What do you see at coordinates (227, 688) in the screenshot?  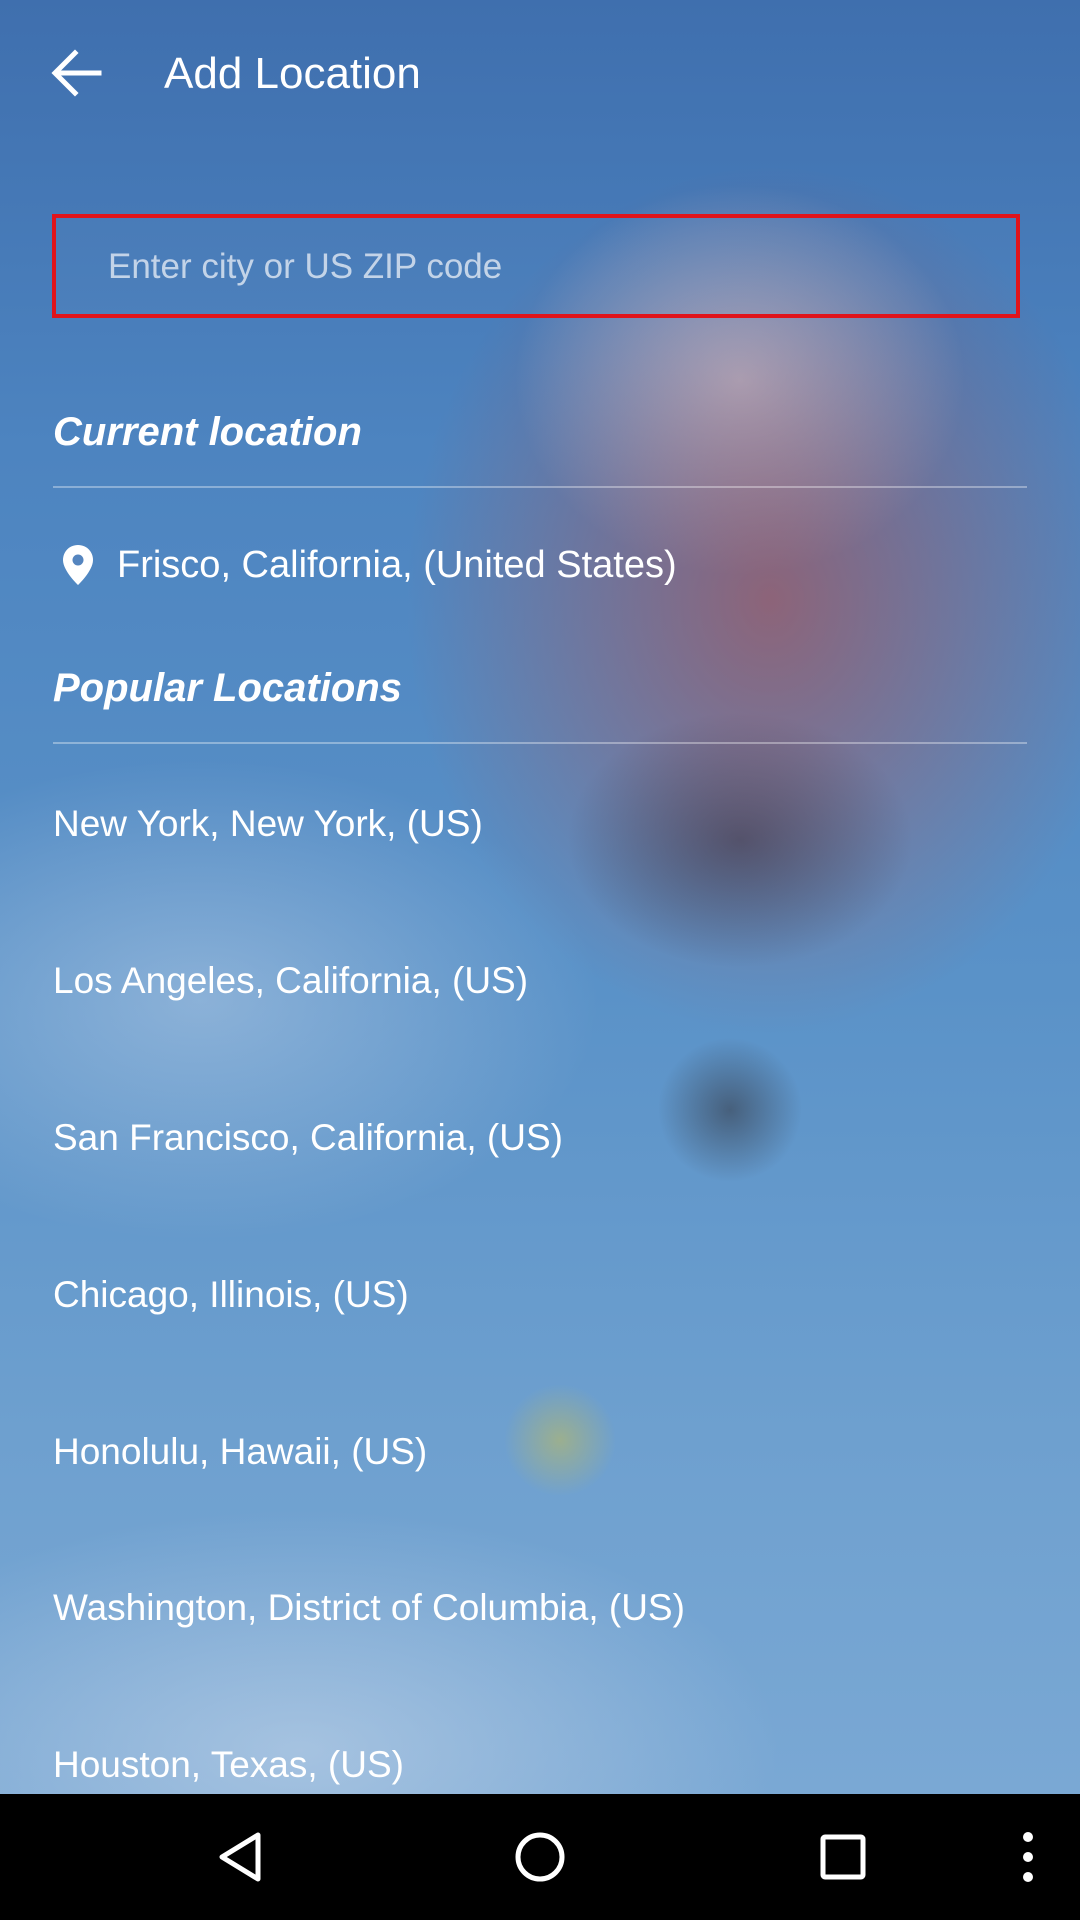 I see `popular-locations-heading: Popular Locations` at bounding box center [227, 688].